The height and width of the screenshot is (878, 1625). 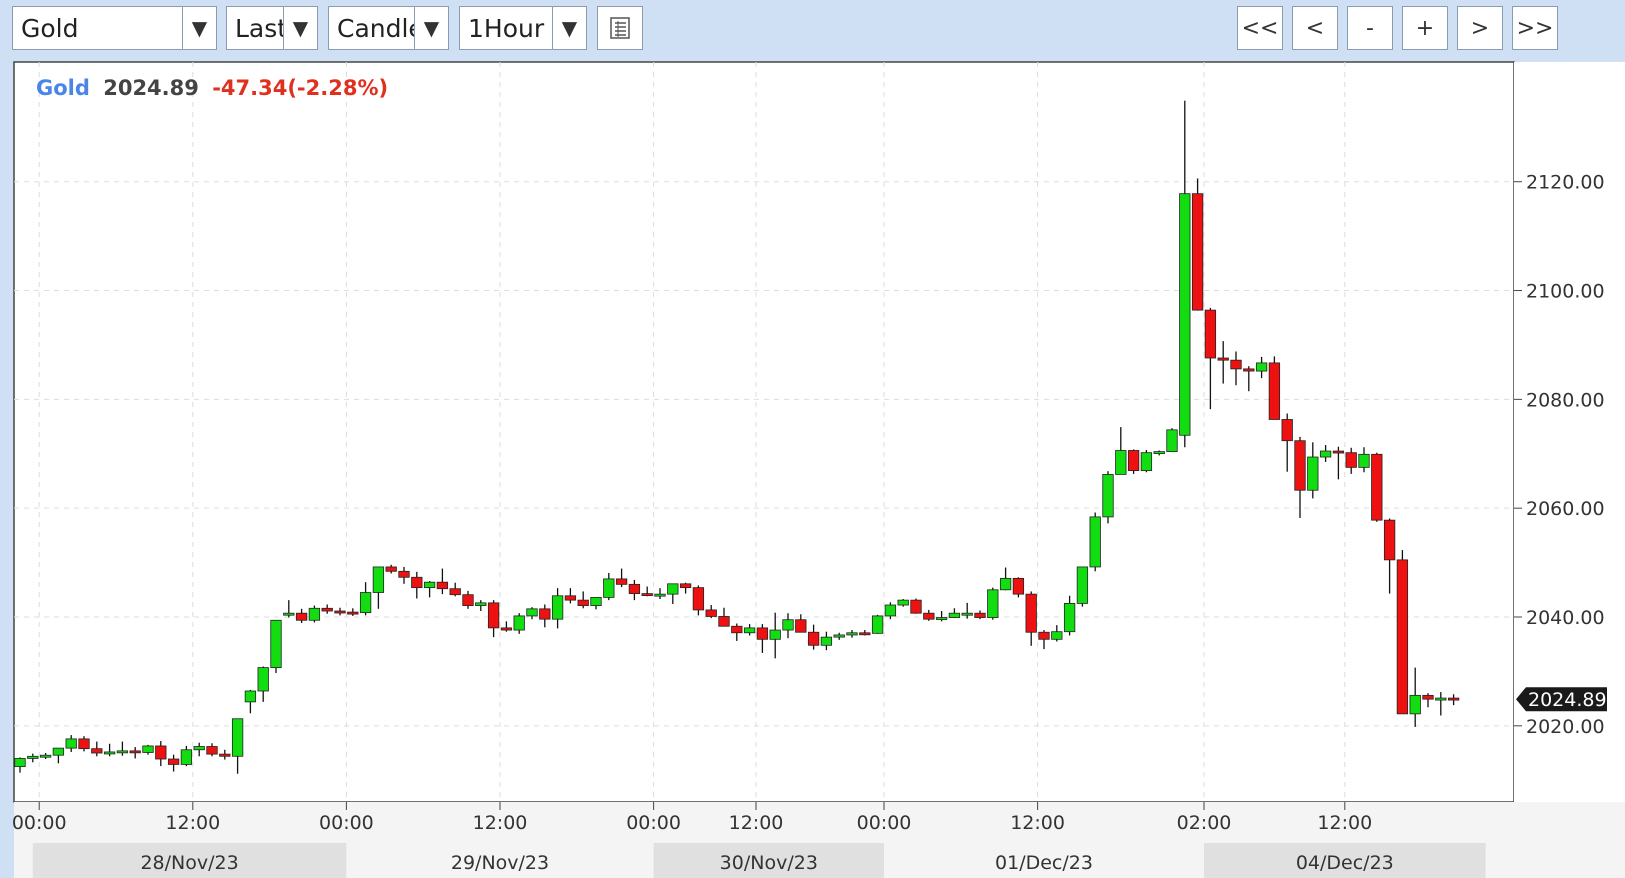 I want to click on y-tick-label: 2060.00, so click(x=1565, y=509).